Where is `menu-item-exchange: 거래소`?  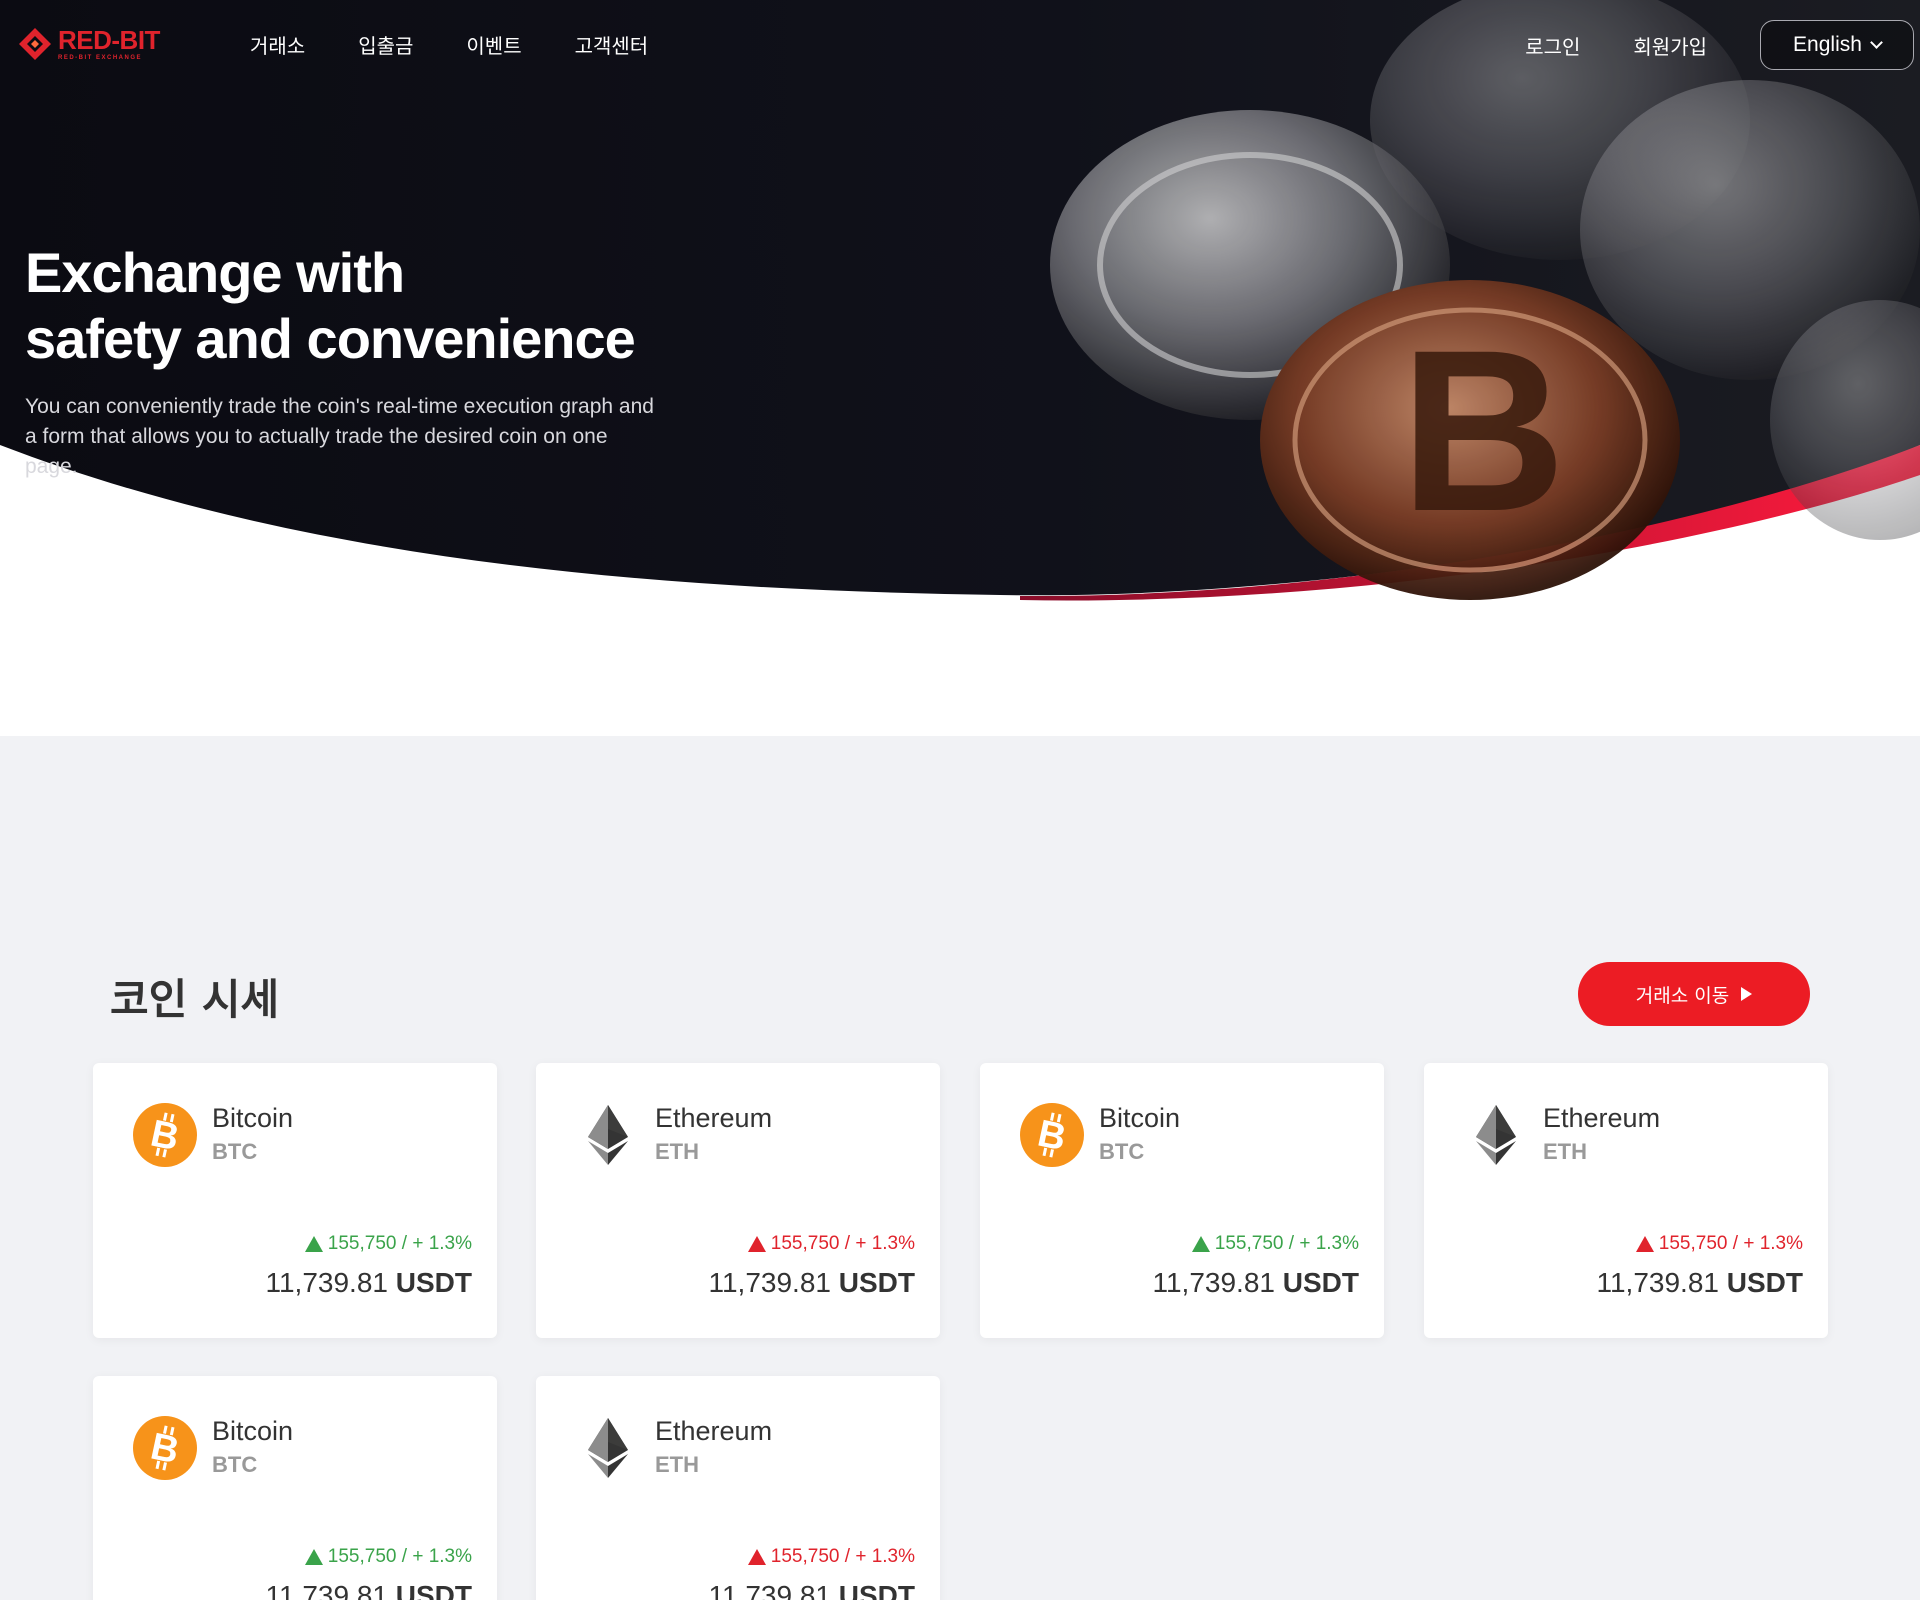
menu-item-exchange: 거래소 is located at coordinates (277, 44).